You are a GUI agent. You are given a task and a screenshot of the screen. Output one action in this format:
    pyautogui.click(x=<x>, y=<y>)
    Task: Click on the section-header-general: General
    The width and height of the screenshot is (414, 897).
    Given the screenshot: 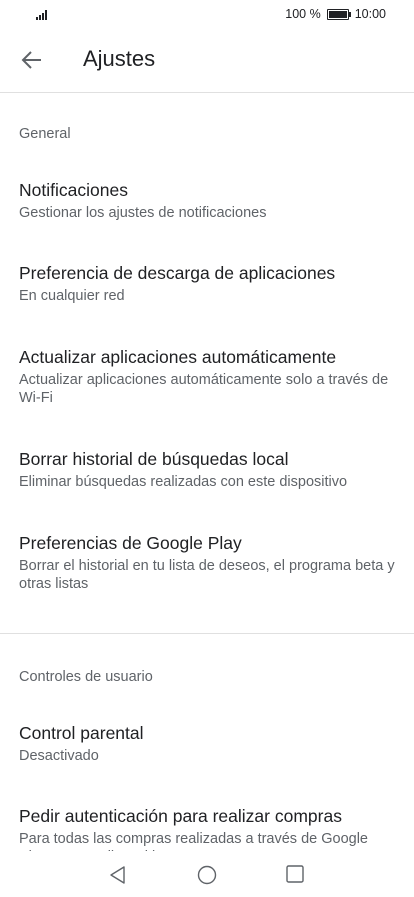 What is the action you would take?
    pyautogui.click(x=45, y=134)
    